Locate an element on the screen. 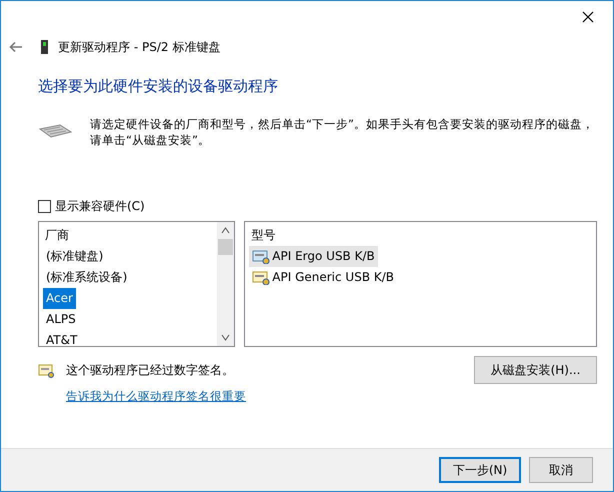 This screenshot has height=492, width=614. list-item: API Generic USB K/B is located at coordinates (323, 277).